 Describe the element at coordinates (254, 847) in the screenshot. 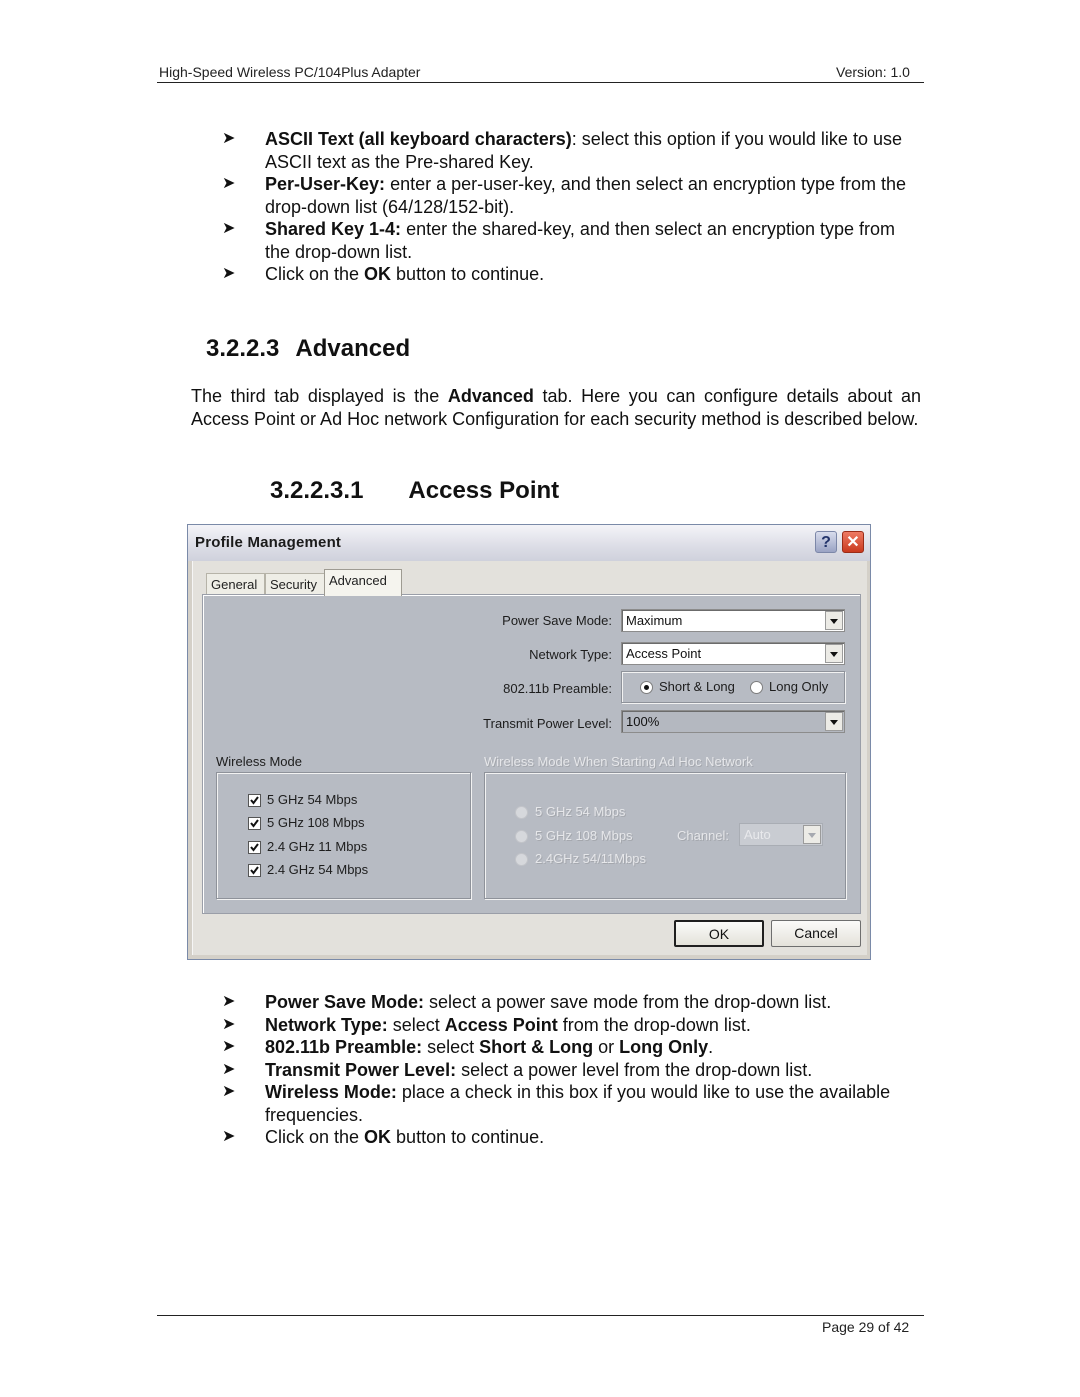

I see `wireless-mode-24ghz-11-checkbox` at that location.